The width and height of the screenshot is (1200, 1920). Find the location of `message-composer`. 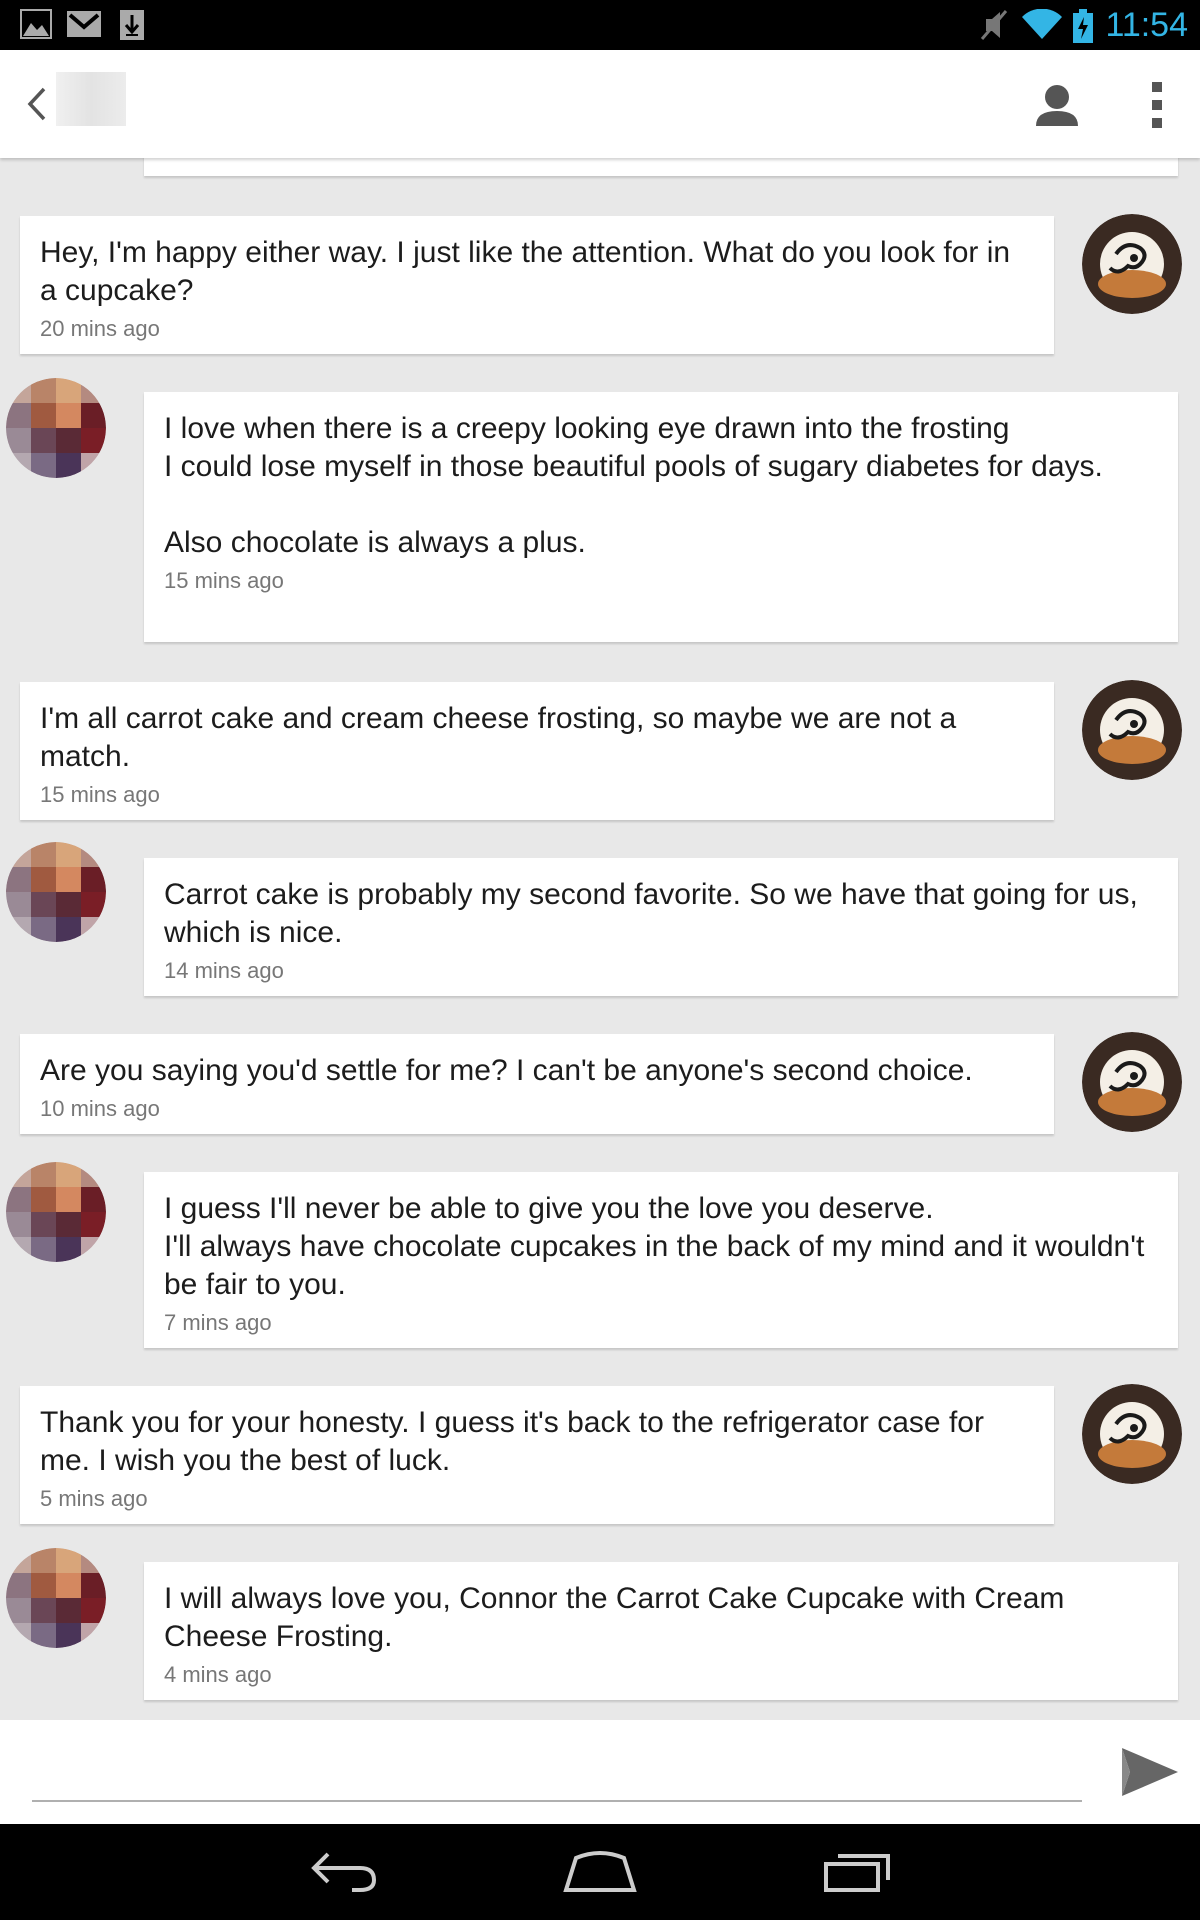

message-composer is located at coordinates (600, 1772).